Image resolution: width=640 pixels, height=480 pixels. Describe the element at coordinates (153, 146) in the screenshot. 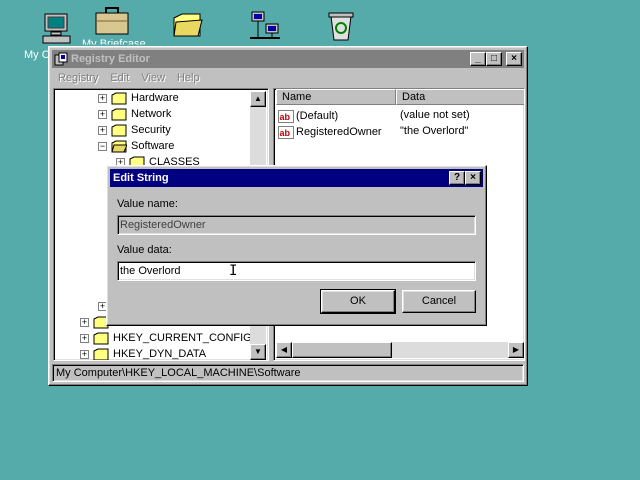

I see `tree-item-label: Software` at that location.